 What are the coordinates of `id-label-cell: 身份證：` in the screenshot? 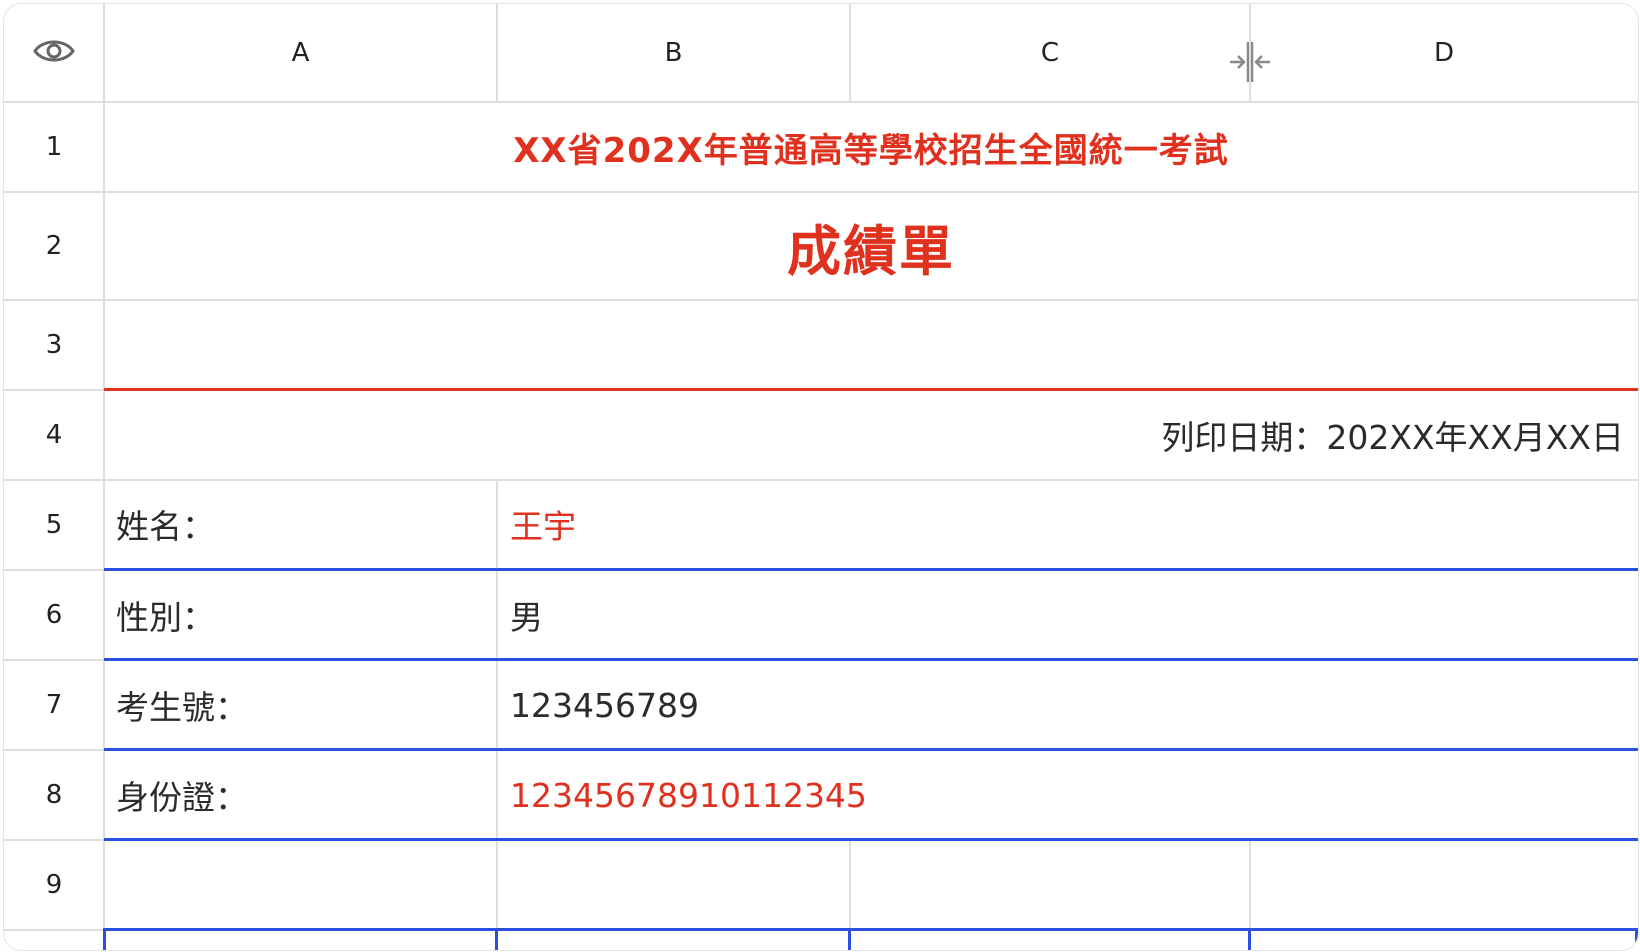 It's located at (300, 795).